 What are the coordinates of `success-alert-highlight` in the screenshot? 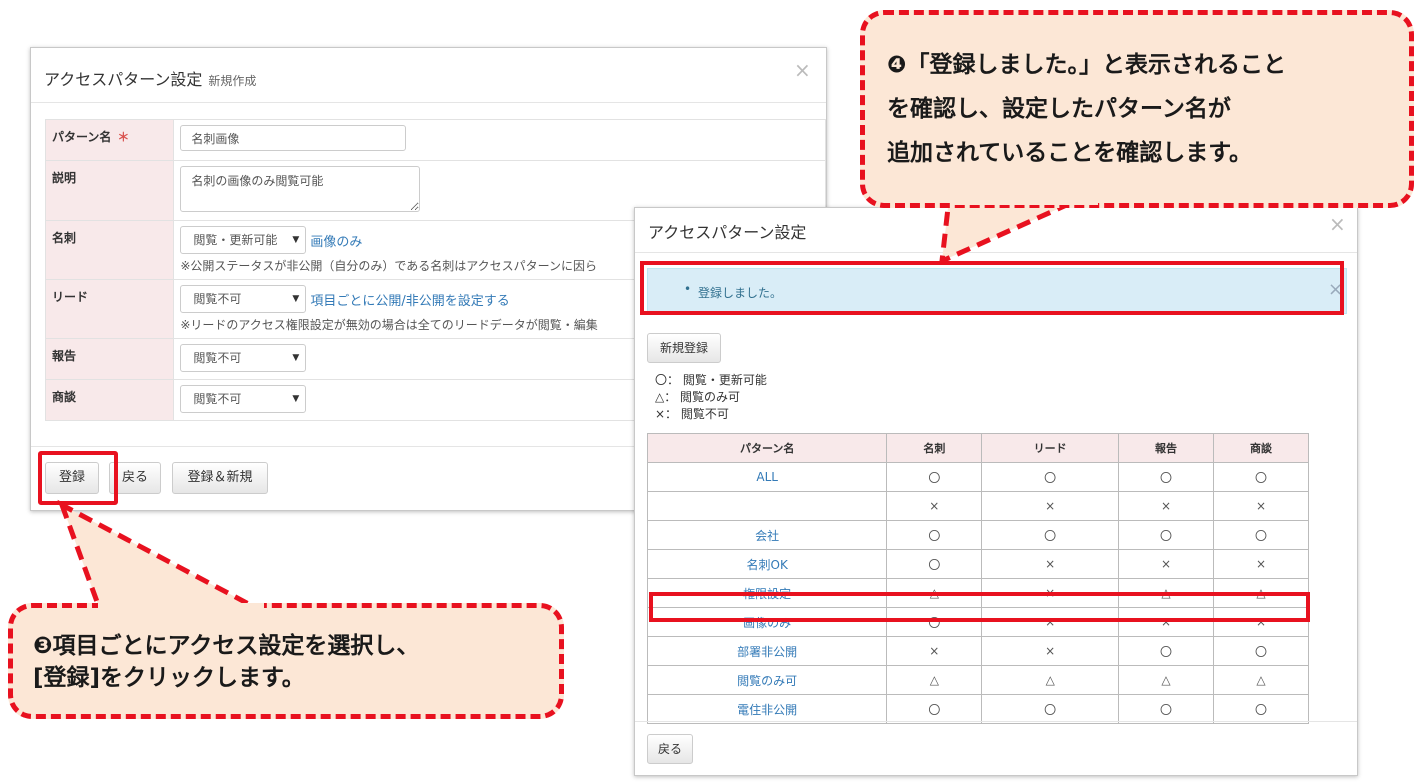 It's located at (992, 288).